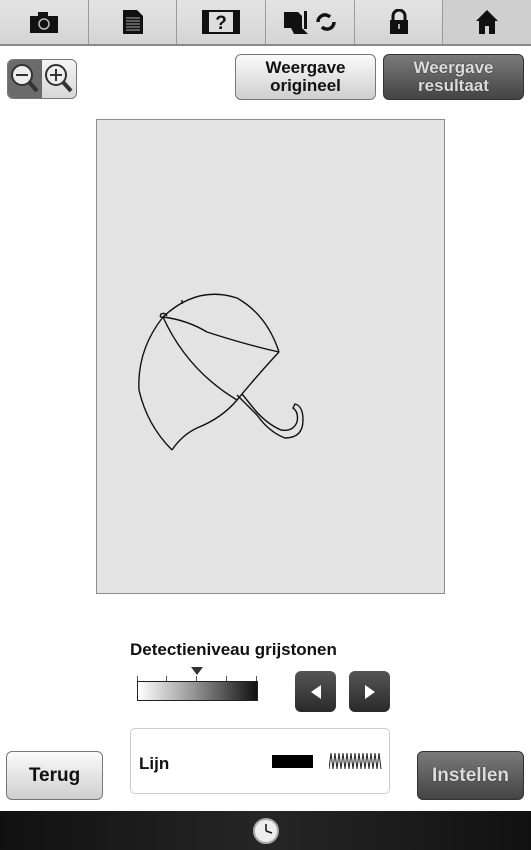 Image resolution: width=531 pixels, height=850 pixels. I want to click on tab-help-video: ?, so click(222, 22).